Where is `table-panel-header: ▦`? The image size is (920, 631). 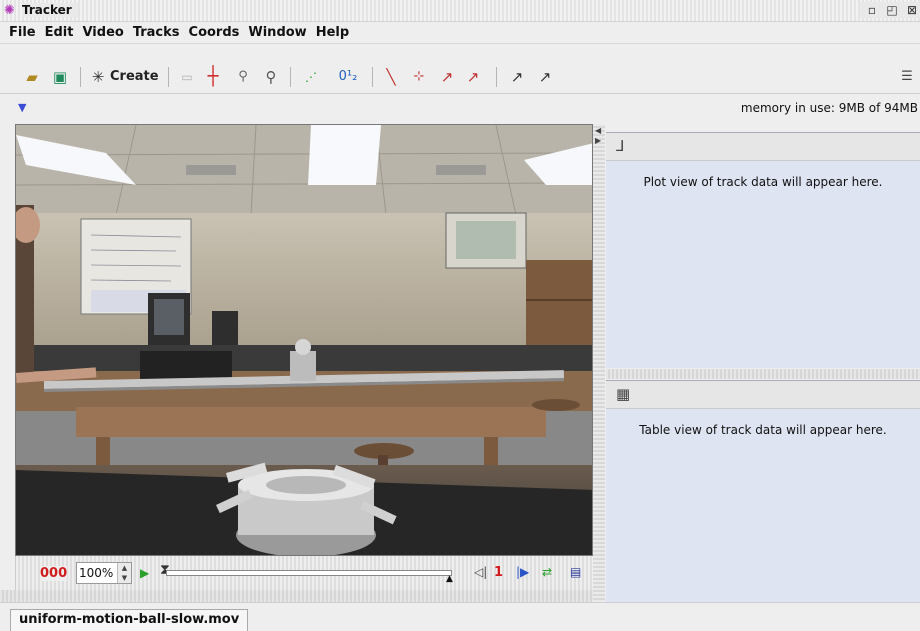 table-panel-header: ▦ is located at coordinates (763, 395).